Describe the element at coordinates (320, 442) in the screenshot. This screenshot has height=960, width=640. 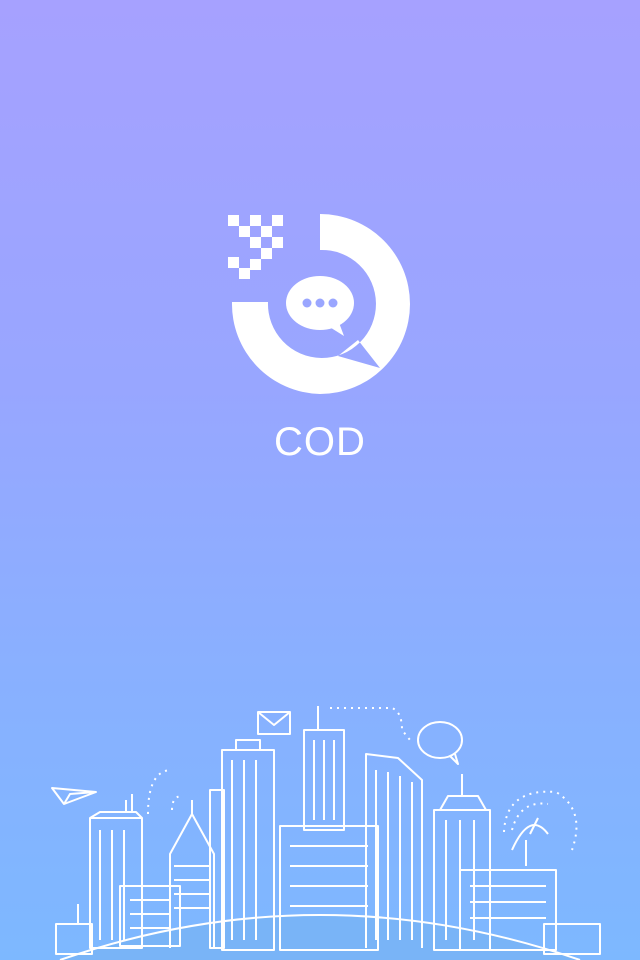
I see `app-name: COD` at that location.